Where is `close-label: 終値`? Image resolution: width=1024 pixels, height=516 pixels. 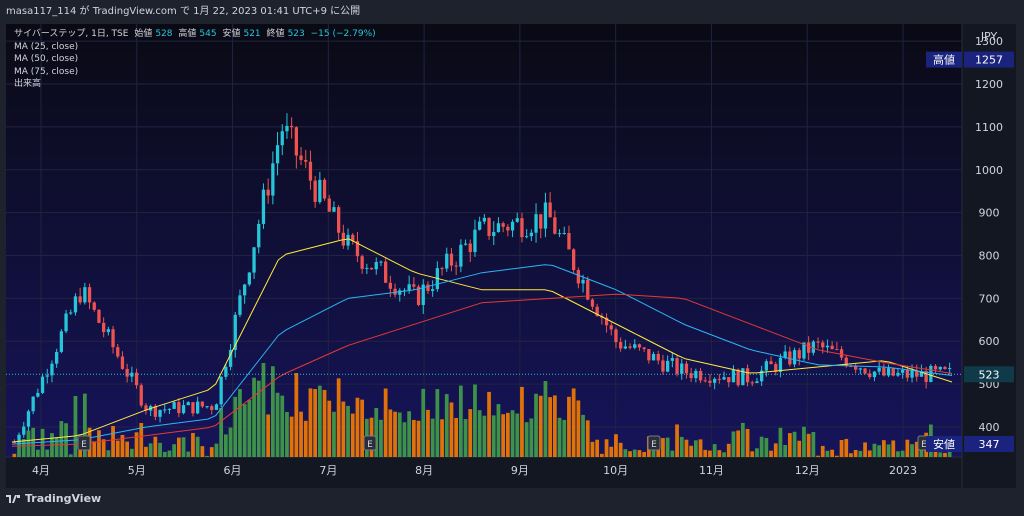 close-label: 終値 is located at coordinates (275, 34).